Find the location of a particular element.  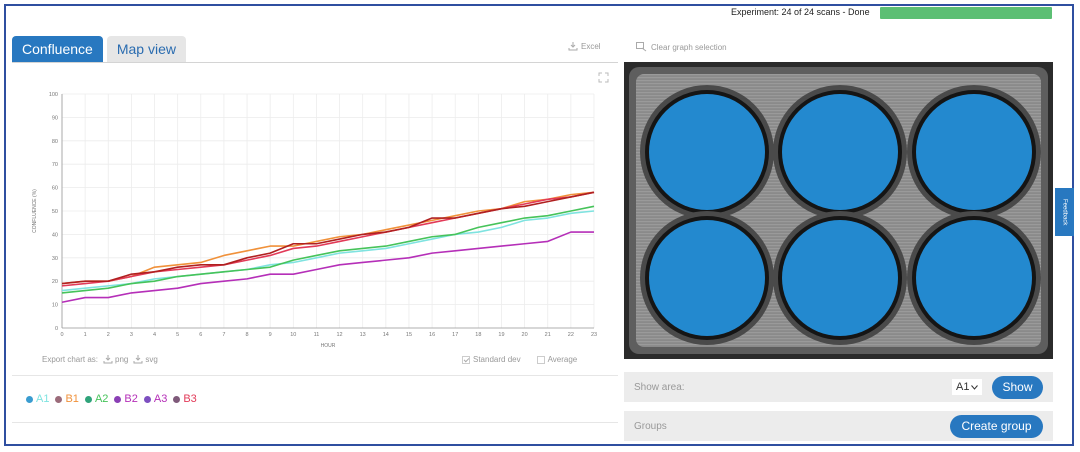

x-tick-label: 15 is located at coordinates (409, 335).